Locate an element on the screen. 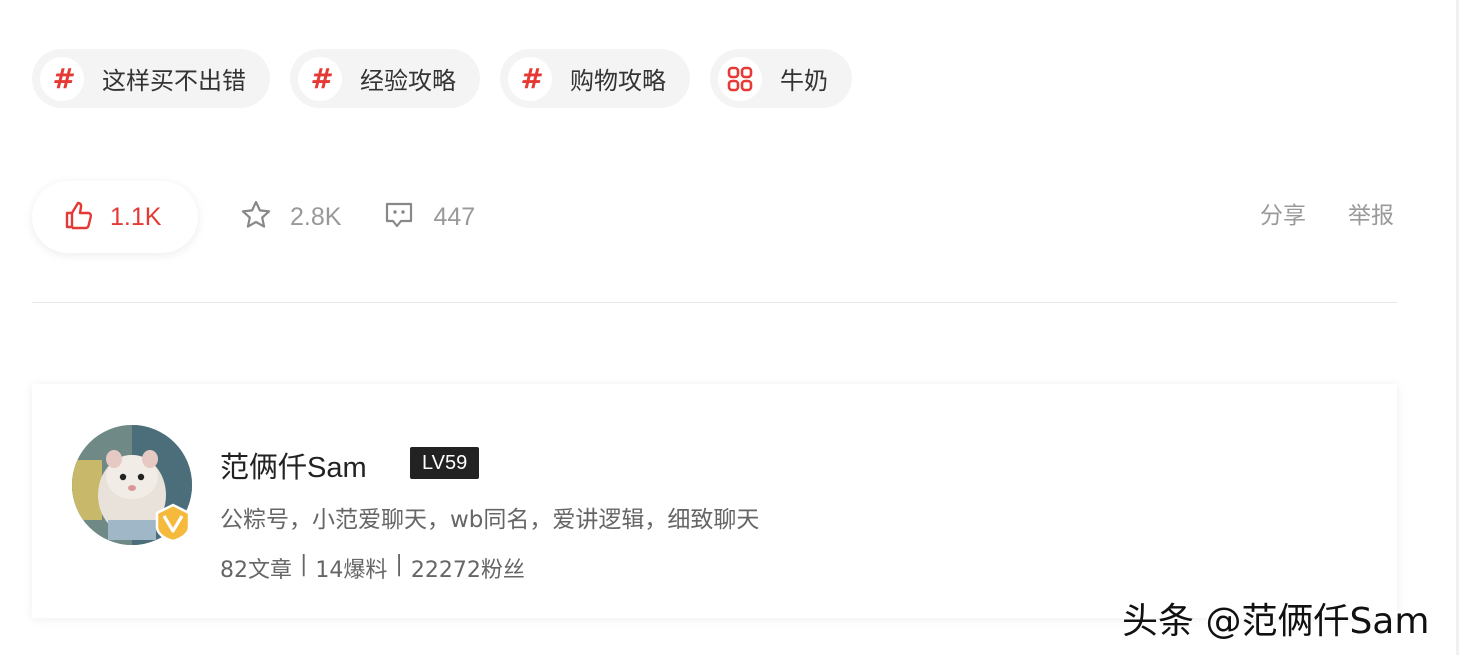 This screenshot has width=1459, height=655. report-link: 举报 is located at coordinates (1371, 213).